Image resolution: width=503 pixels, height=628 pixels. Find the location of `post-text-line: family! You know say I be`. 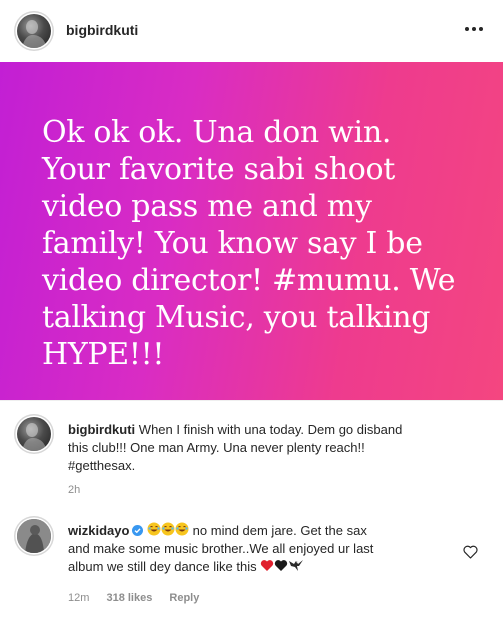

post-text-line: family! You know say I be is located at coordinates (232, 243).